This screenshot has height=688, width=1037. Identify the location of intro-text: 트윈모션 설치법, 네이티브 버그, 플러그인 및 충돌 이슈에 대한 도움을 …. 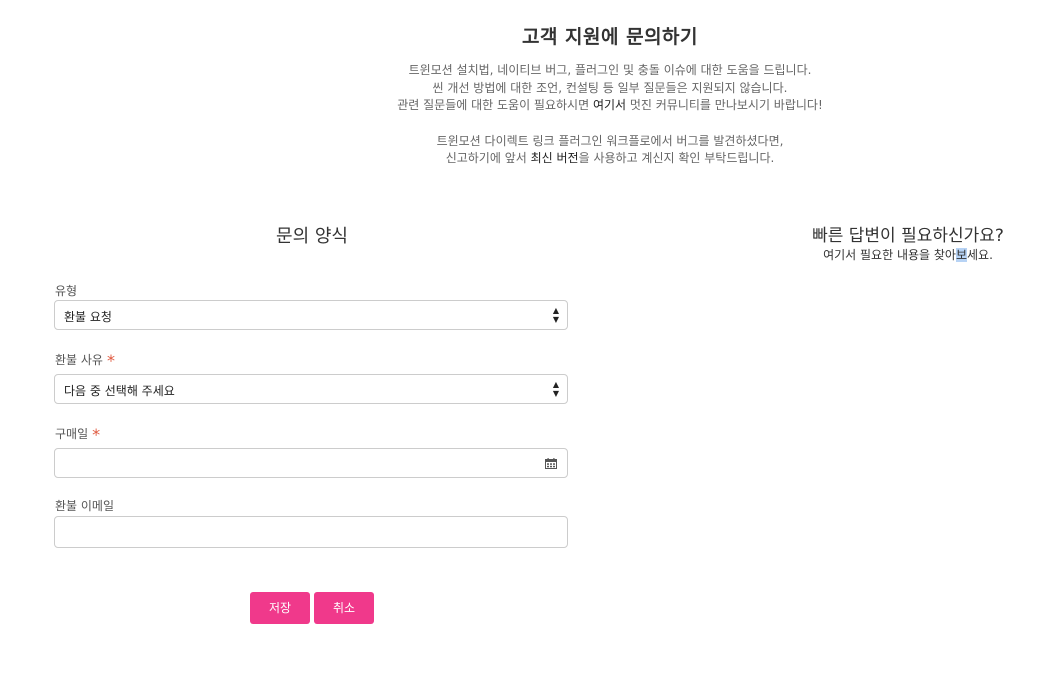
(610, 115).